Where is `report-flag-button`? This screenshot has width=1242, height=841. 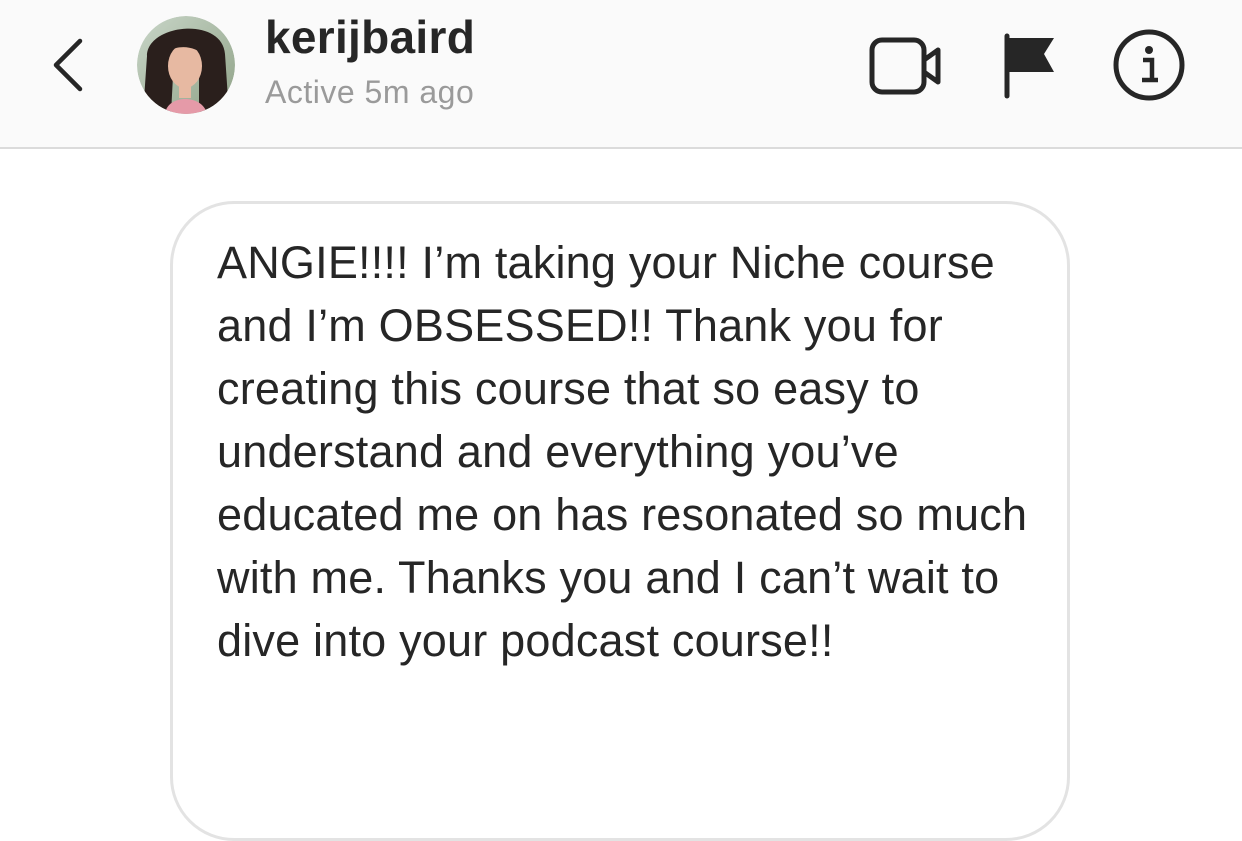 report-flag-button is located at coordinates (1029, 65).